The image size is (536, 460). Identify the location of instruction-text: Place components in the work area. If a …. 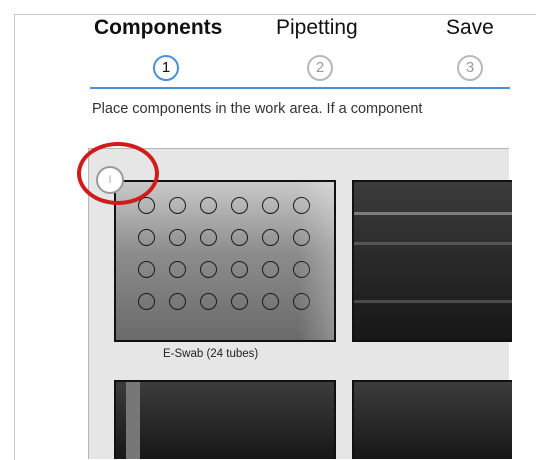
(257, 109).